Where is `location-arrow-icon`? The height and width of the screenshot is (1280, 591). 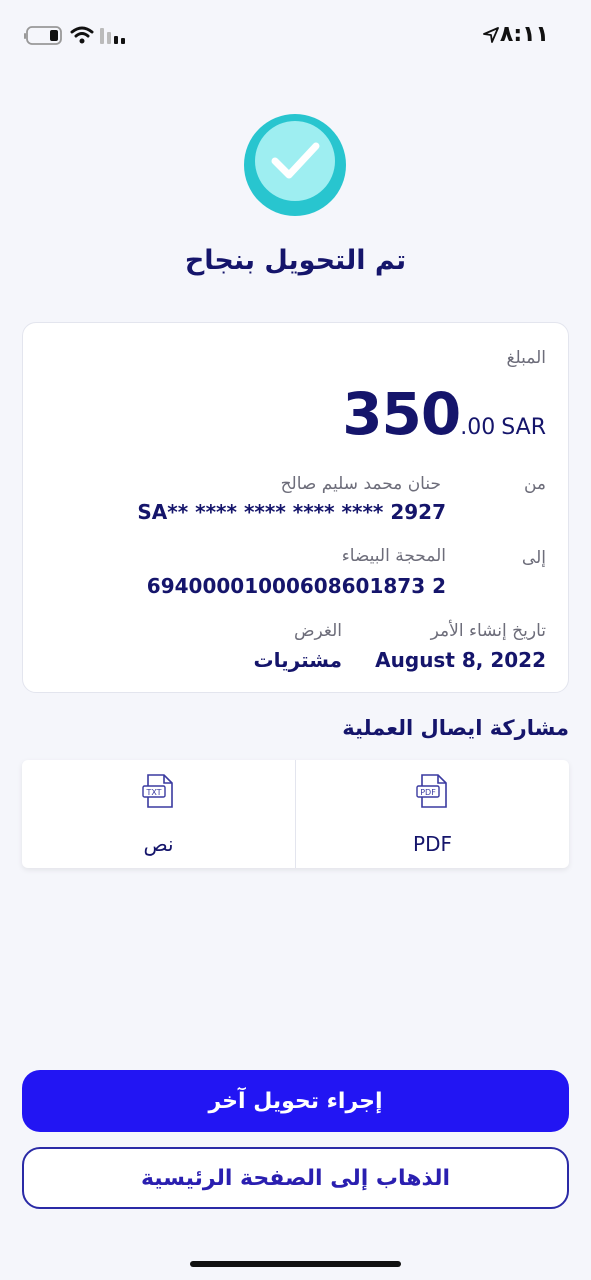
location-arrow-icon is located at coordinates (491, 35).